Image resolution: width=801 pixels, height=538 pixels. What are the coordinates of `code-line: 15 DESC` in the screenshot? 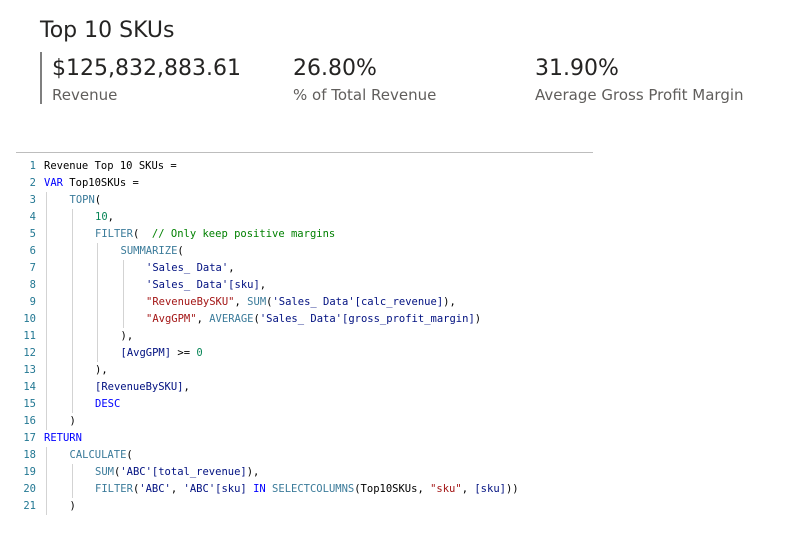 It's located at (310, 404).